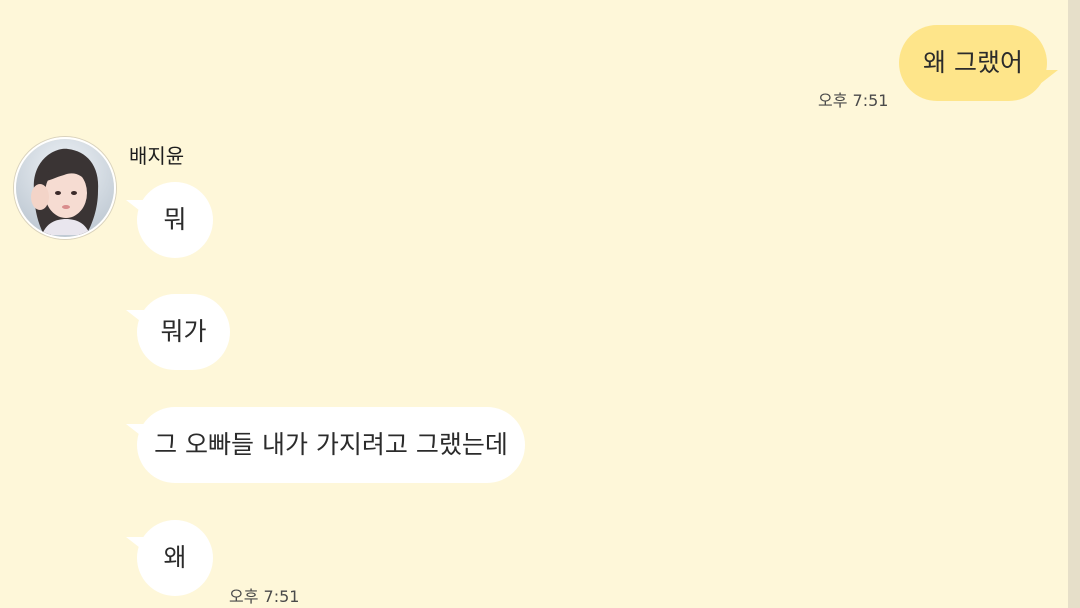 The width and height of the screenshot is (1080, 608). I want to click on sender-name: 배지윤, so click(157, 156).